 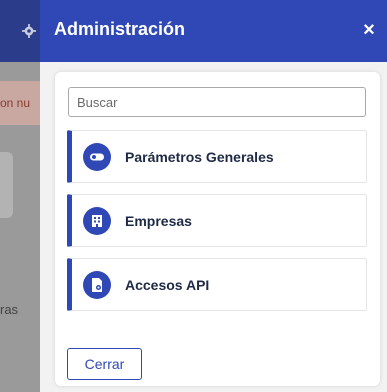 What do you see at coordinates (217, 102) in the screenshot?
I see `search-input` at bounding box center [217, 102].